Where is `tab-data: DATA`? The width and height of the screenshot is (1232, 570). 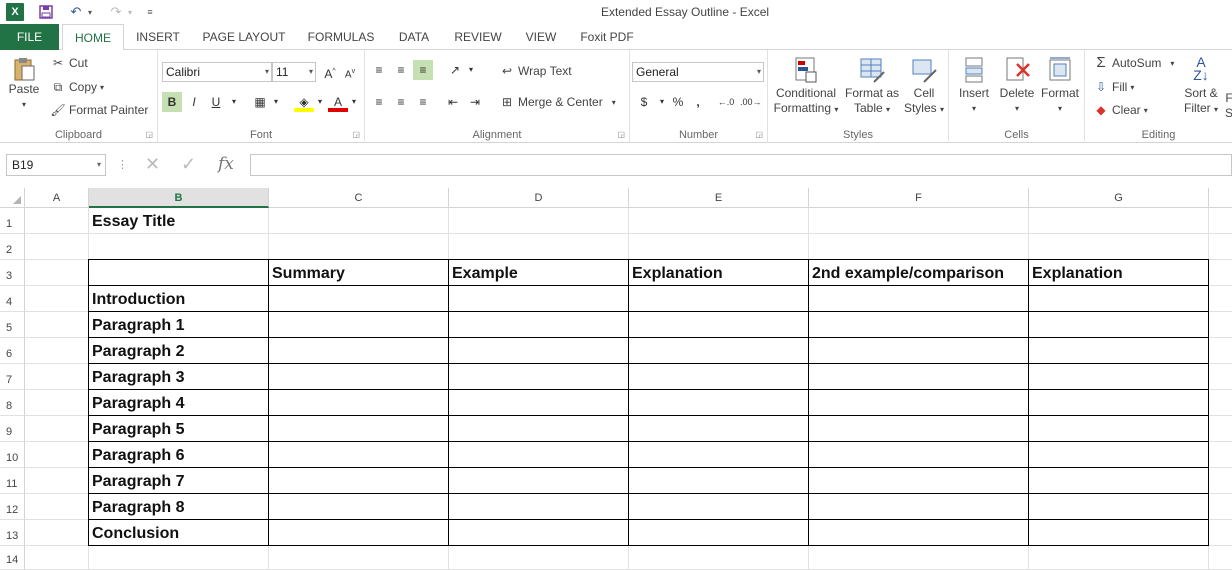
tab-data: DATA is located at coordinates (414, 37).